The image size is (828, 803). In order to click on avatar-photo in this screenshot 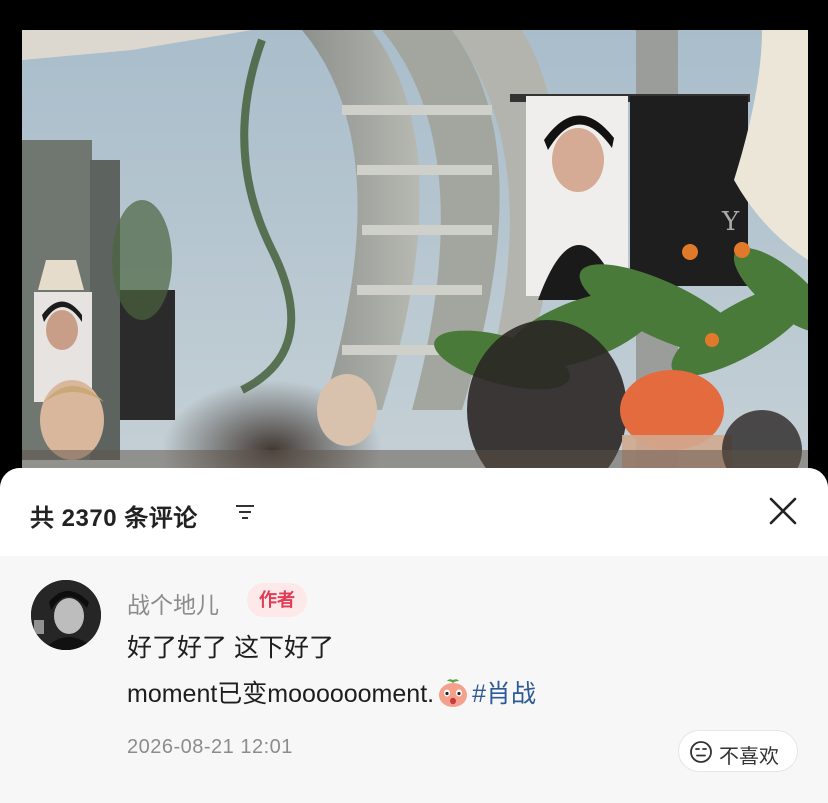, I will do `click(66, 615)`.